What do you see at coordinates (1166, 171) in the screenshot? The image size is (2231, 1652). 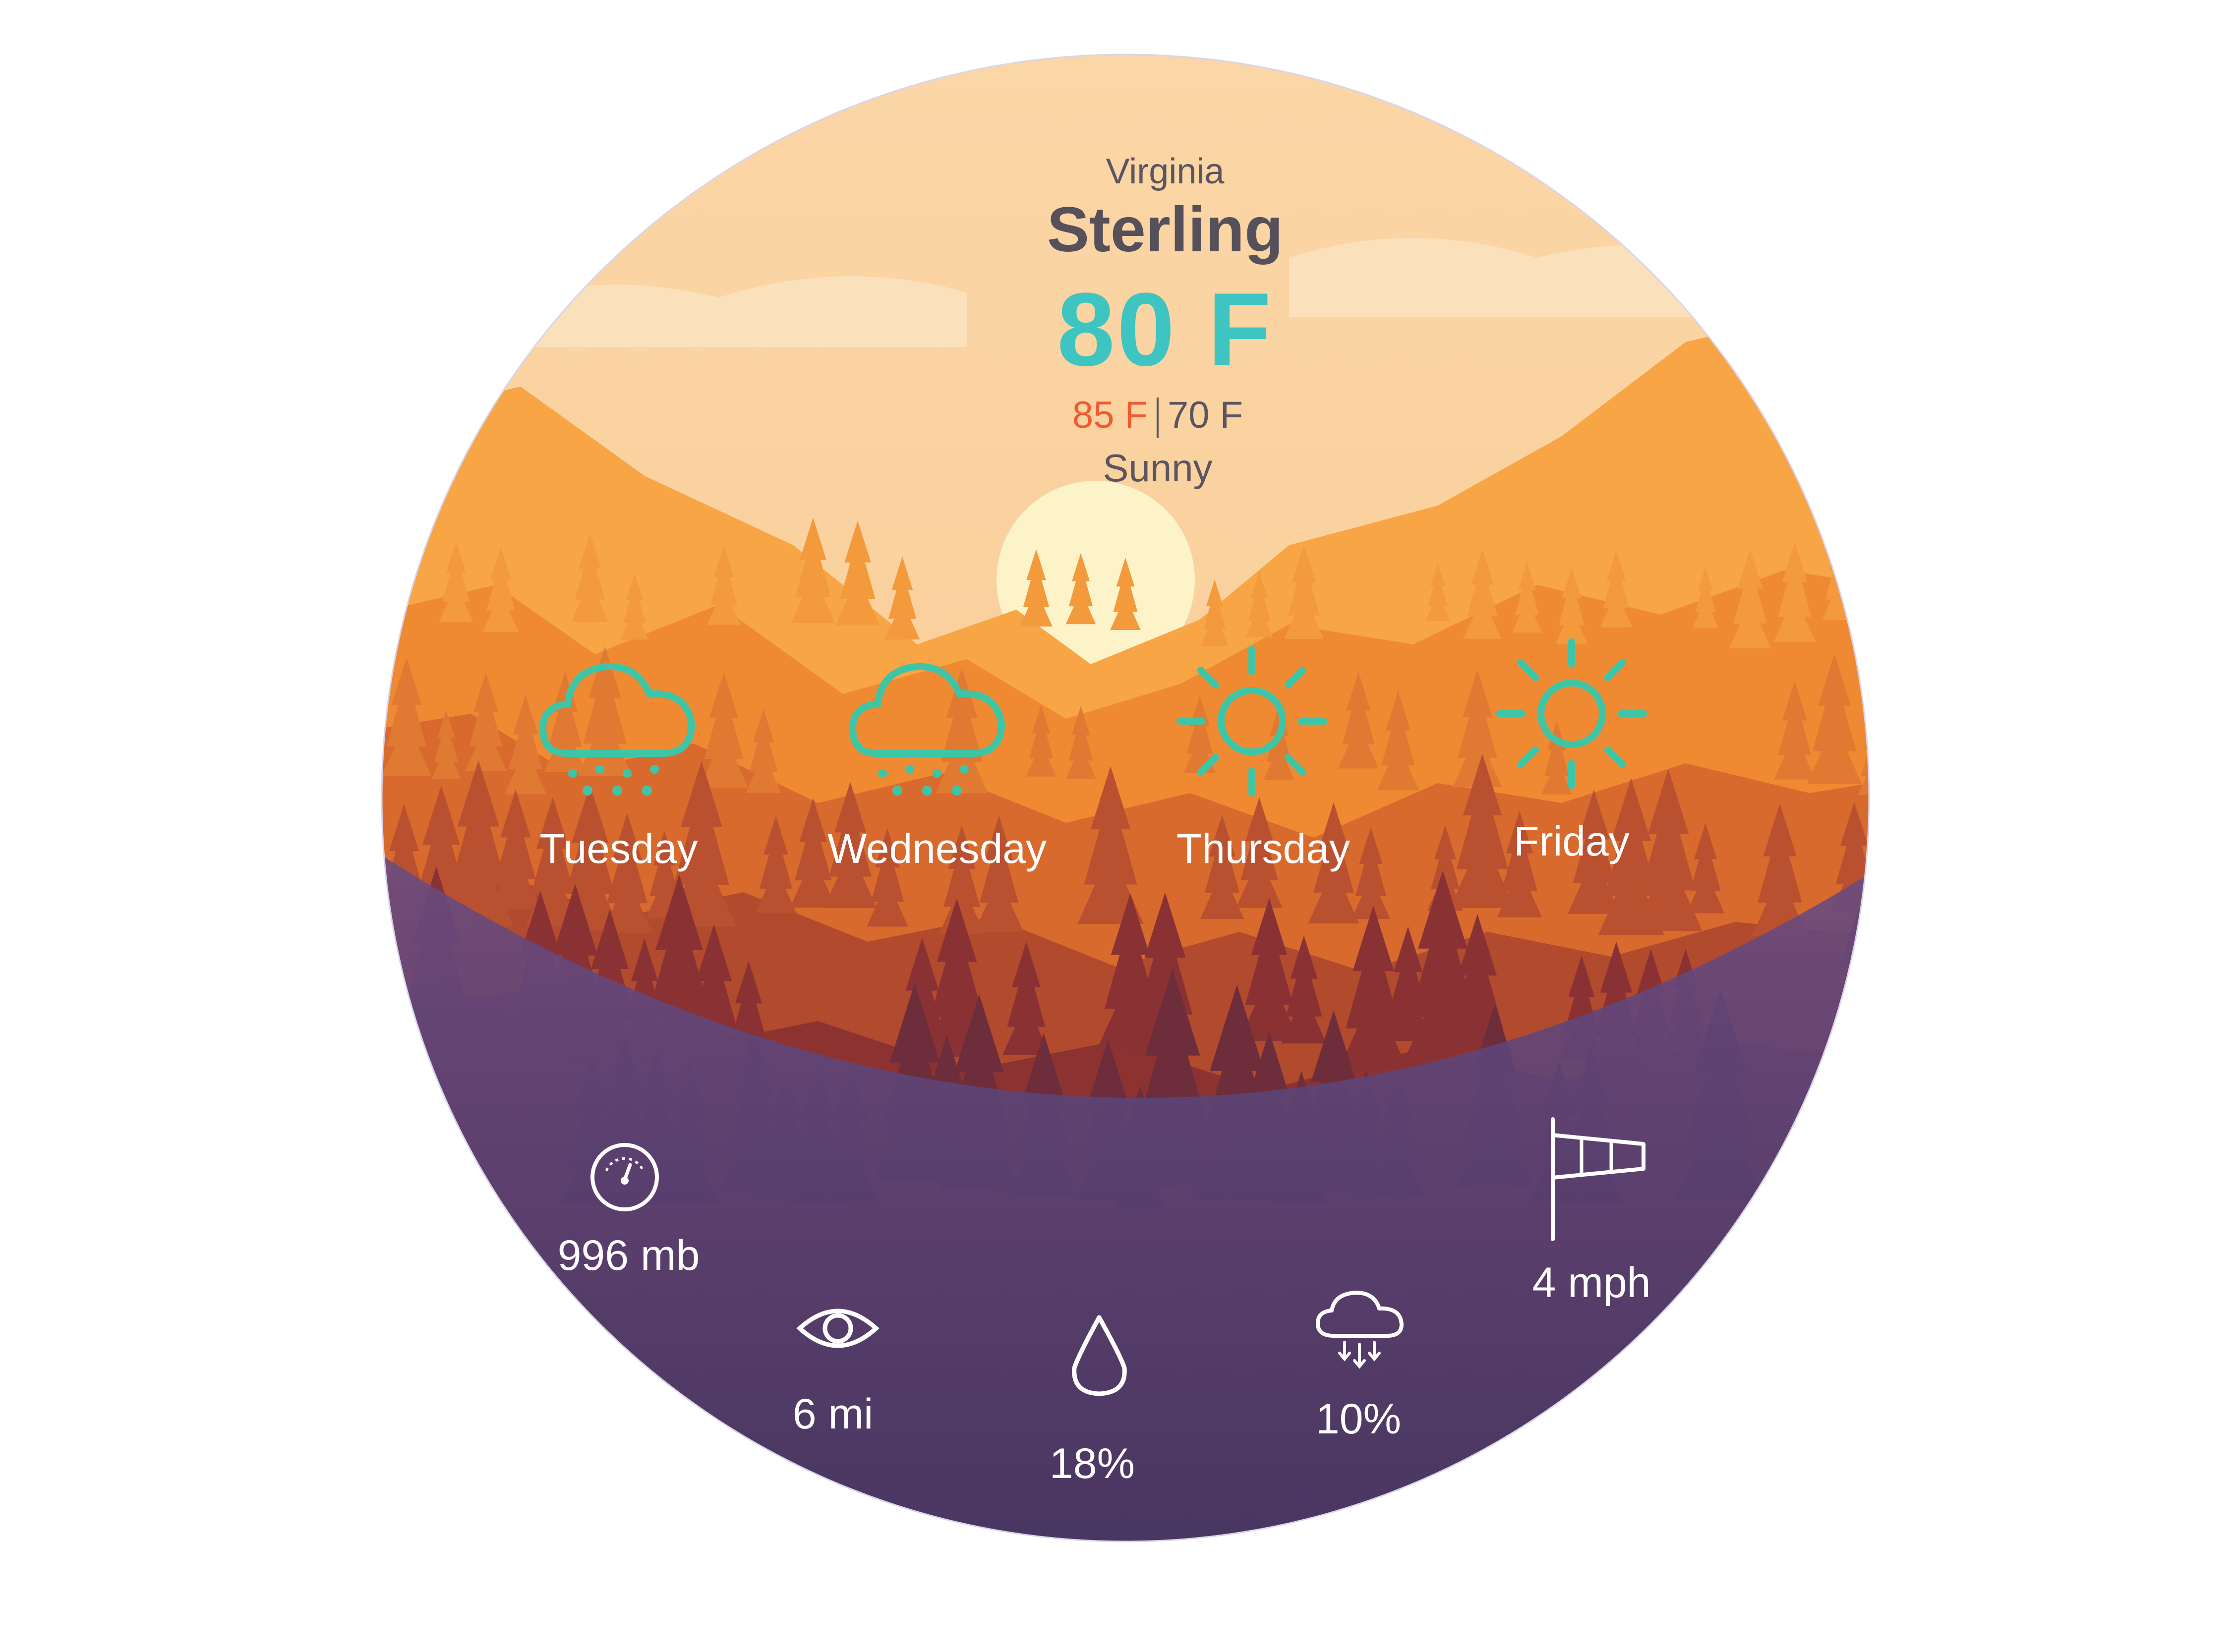 I see `state-label: Virginia` at bounding box center [1166, 171].